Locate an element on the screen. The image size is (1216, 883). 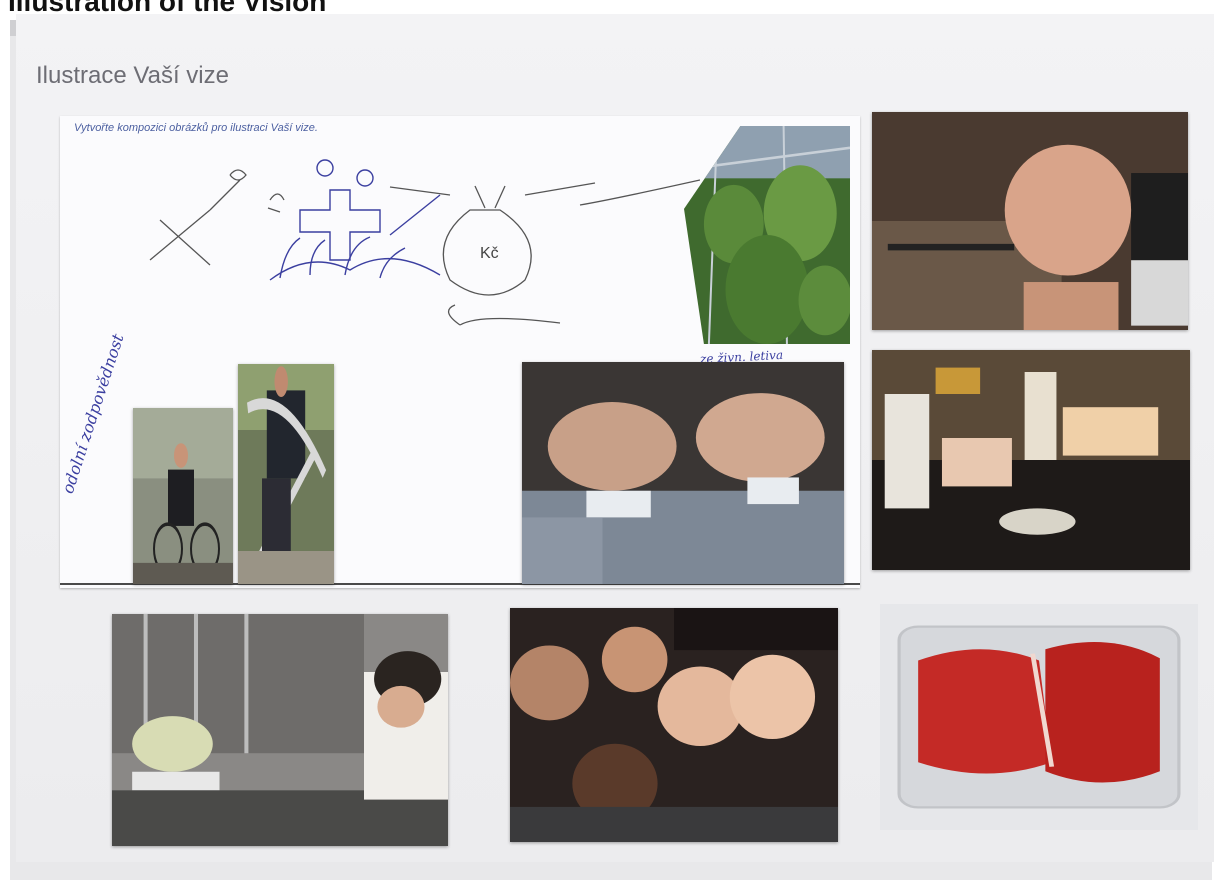
poster-title: Ilustrace Vaší vize is located at coordinates (132, 75).